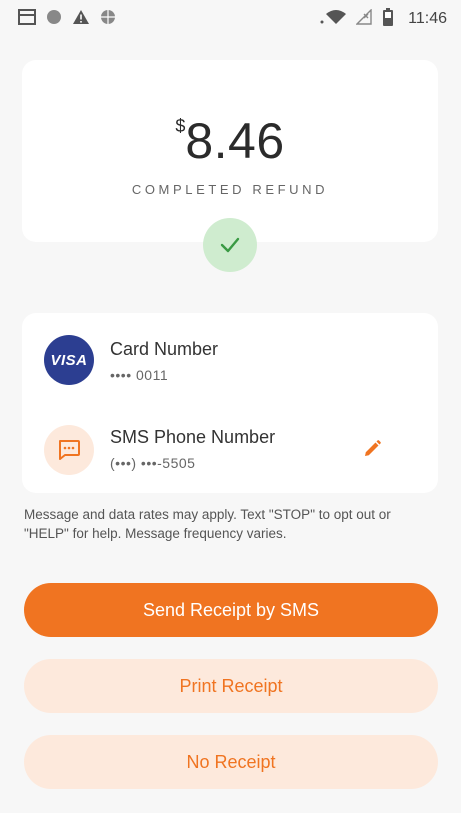 This screenshot has width=461, height=813. What do you see at coordinates (193, 437) in the screenshot?
I see `sms-phone-title: SMS Phone Number` at bounding box center [193, 437].